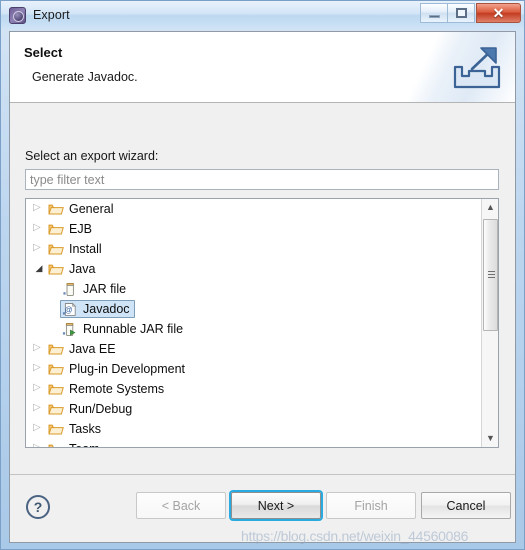 This screenshot has height=550, width=525. I want to click on tree-item-content: Runnable JAR file, so click(124, 329).